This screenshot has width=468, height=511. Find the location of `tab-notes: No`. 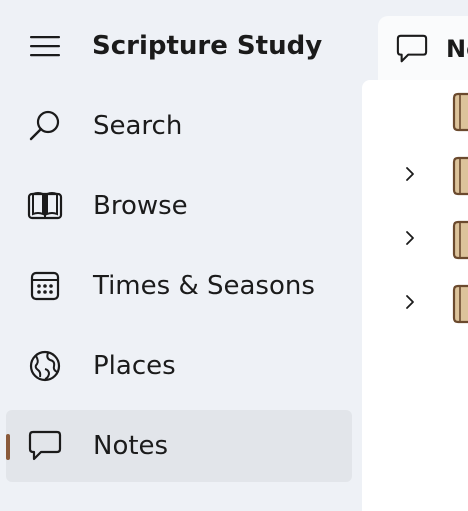

tab-notes: No is located at coordinates (423, 48).